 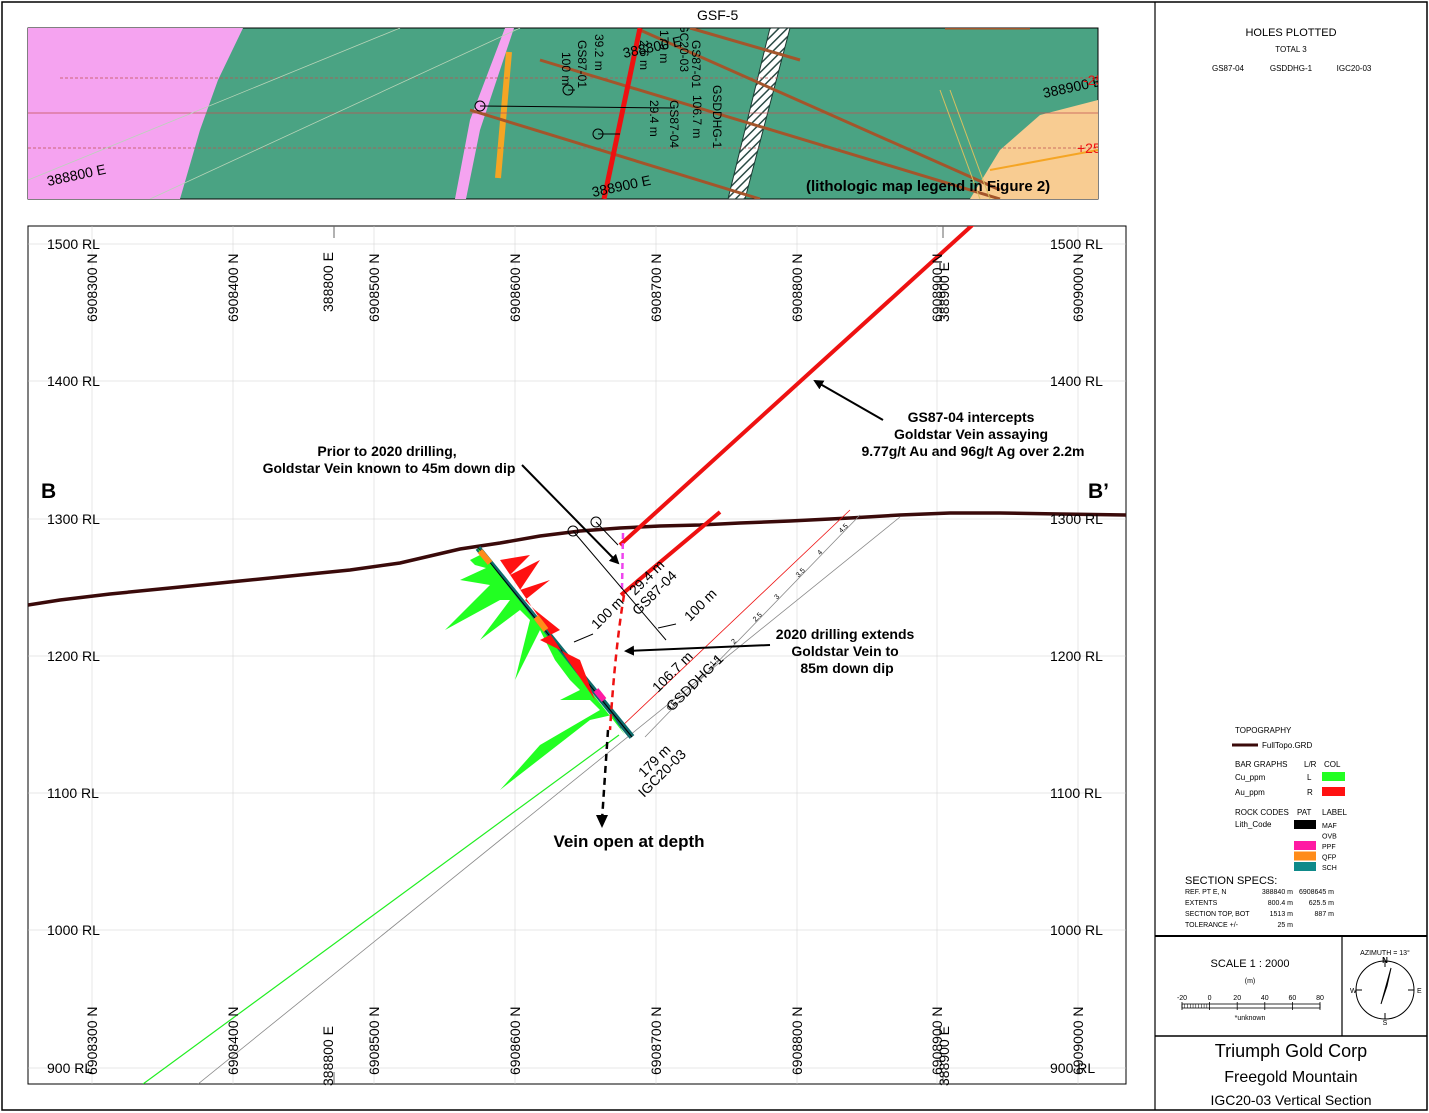 I want to click on spec-key: EXTENTS, so click(x=1201, y=903).